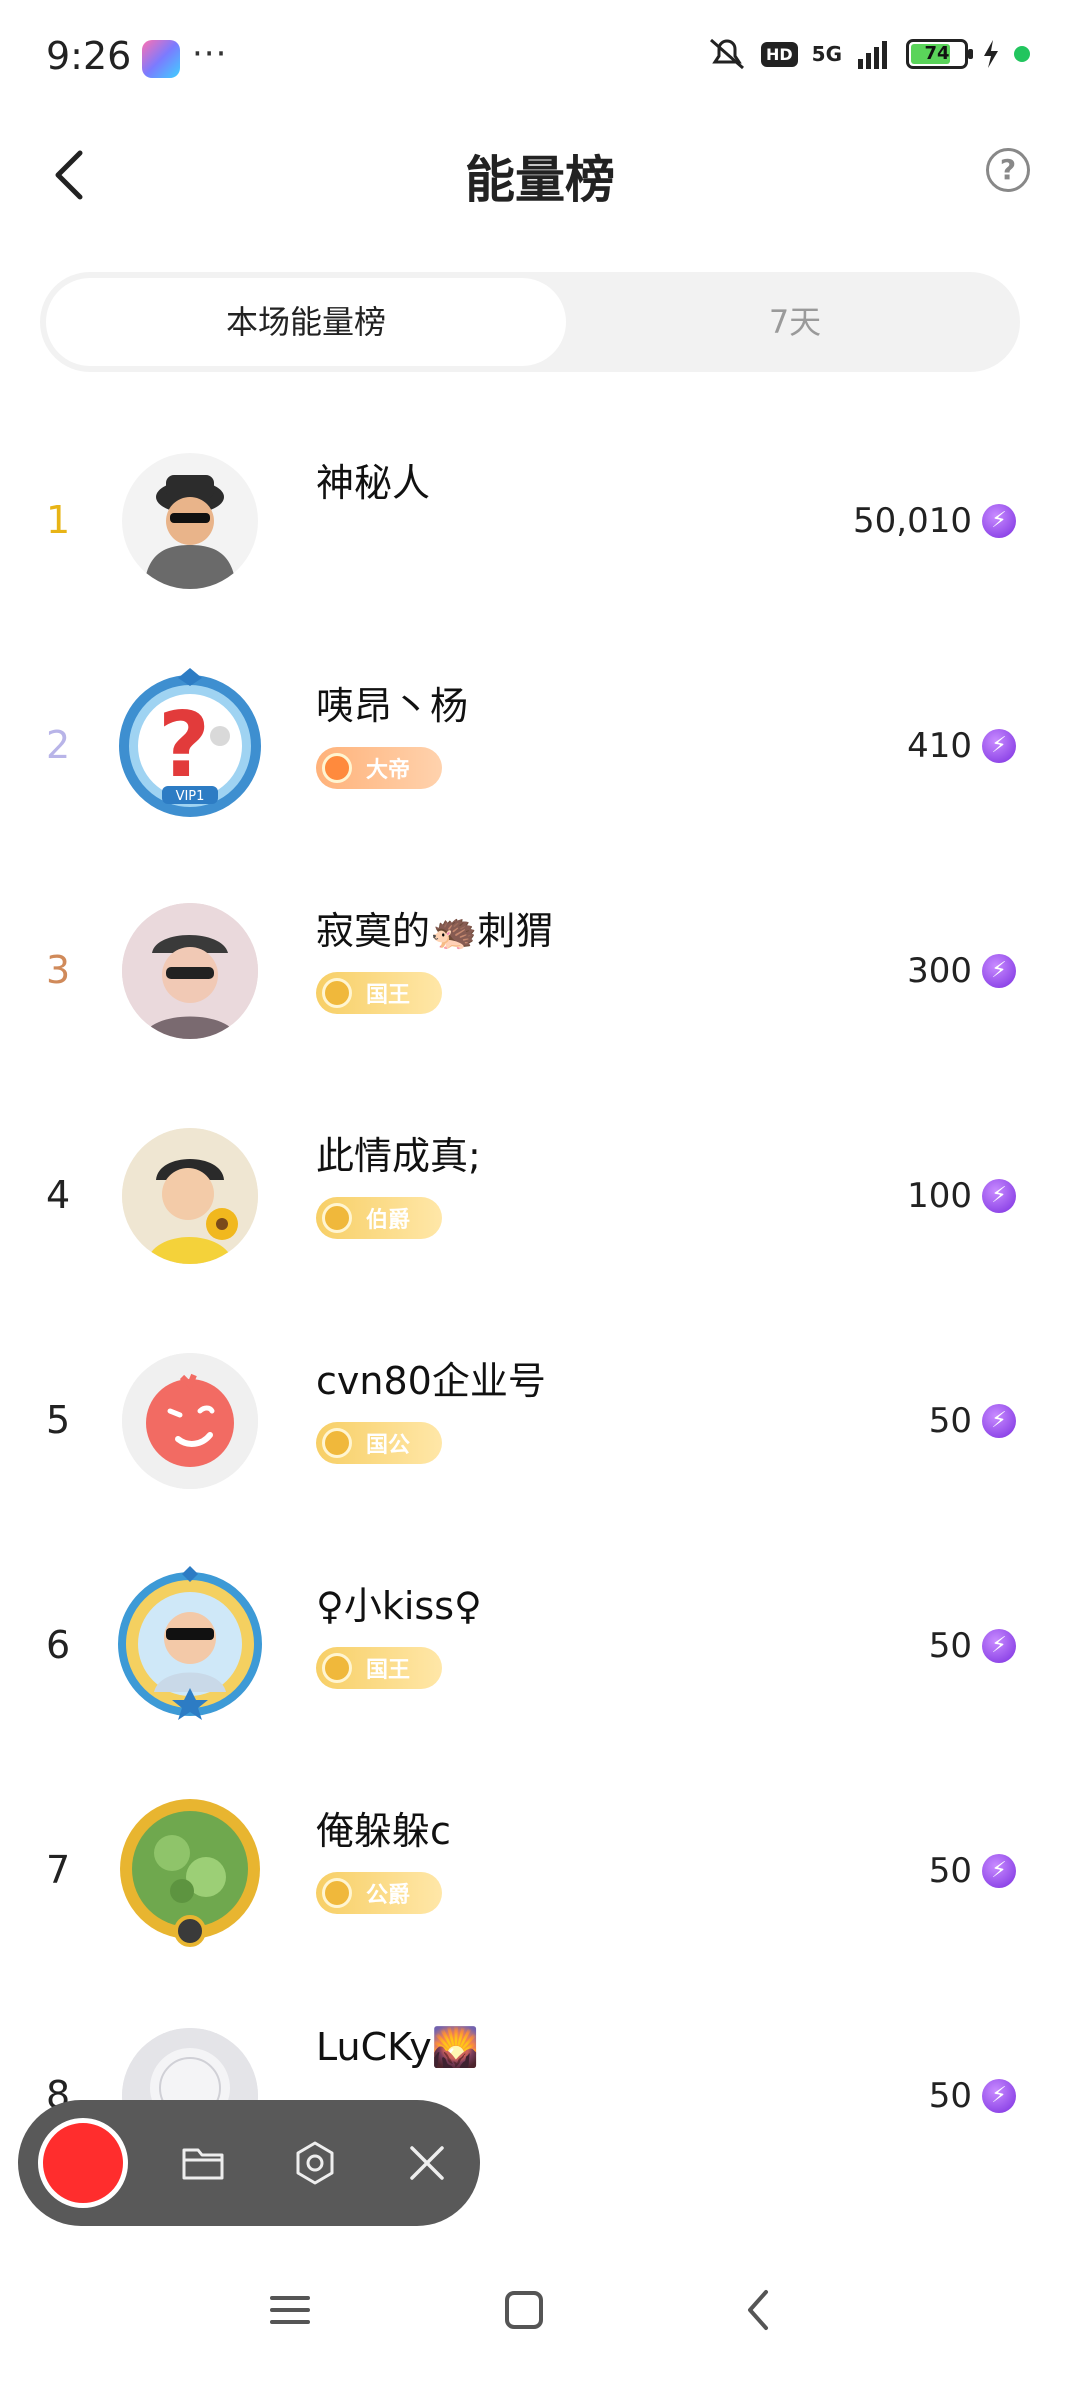 The height and width of the screenshot is (2400, 1080). I want to click on user-name: 俺躲躲c, so click(383, 1831).